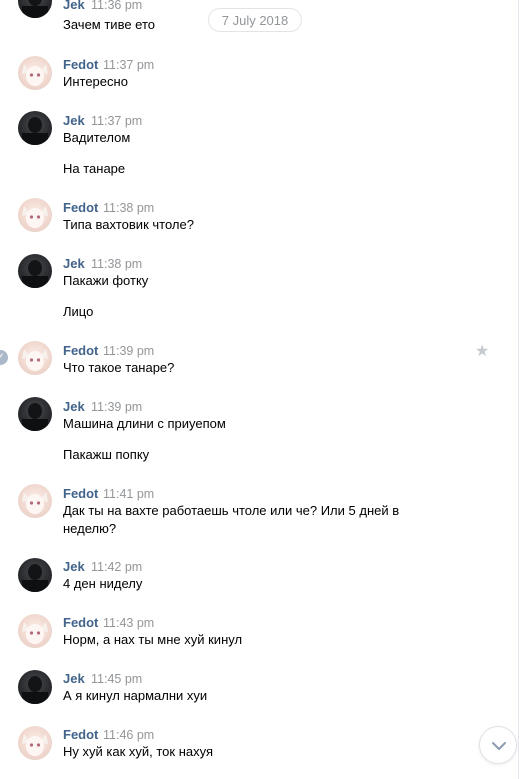 Image resolution: width=519 pixels, height=779 pixels. Describe the element at coordinates (106, 454) in the screenshot. I see `message-text: Пакажш попку` at that location.